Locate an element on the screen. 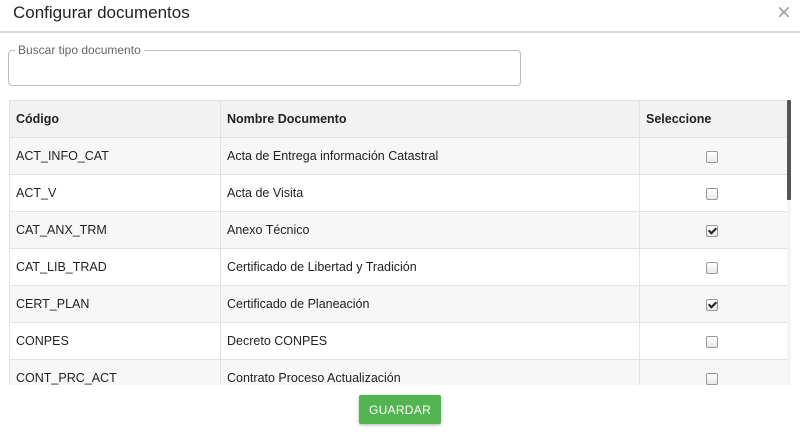  cell-codigo: CAT_ANX_TRM is located at coordinates (115, 230).